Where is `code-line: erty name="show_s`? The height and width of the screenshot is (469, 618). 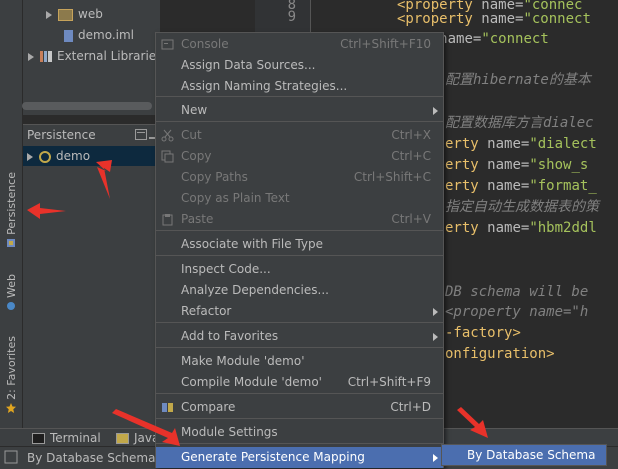
code-line: erty name="show_s is located at coordinates (516, 165).